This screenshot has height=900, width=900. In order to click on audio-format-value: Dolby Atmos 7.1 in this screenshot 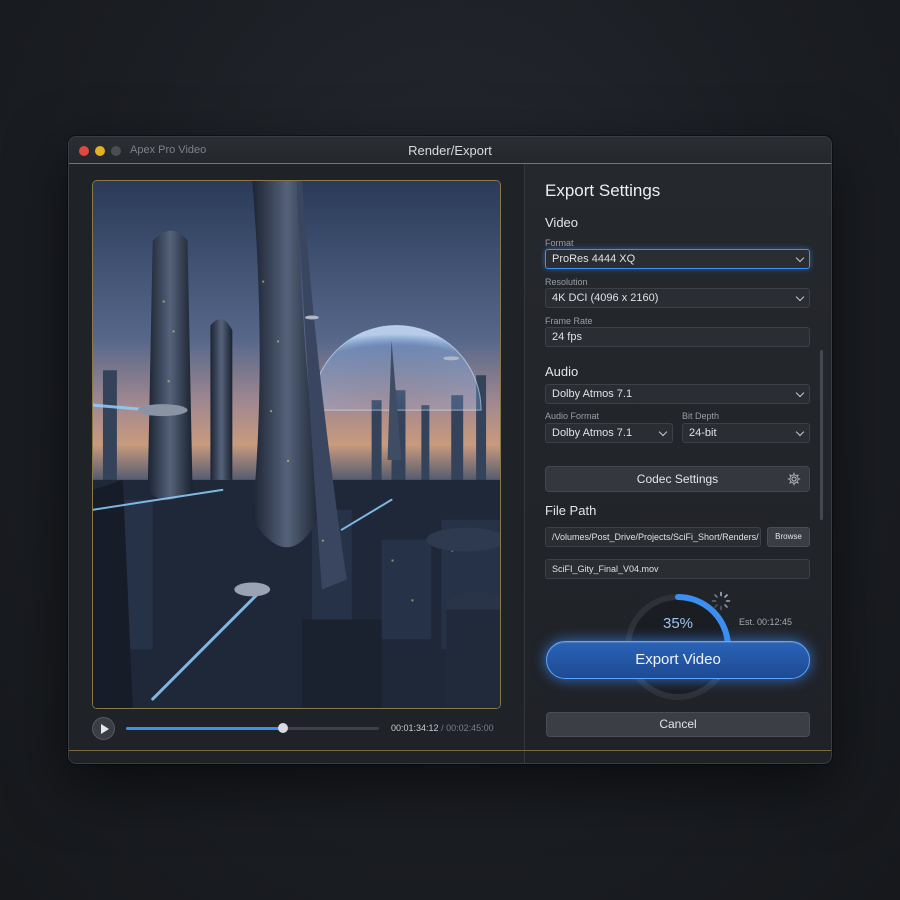, I will do `click(592, 433)`.